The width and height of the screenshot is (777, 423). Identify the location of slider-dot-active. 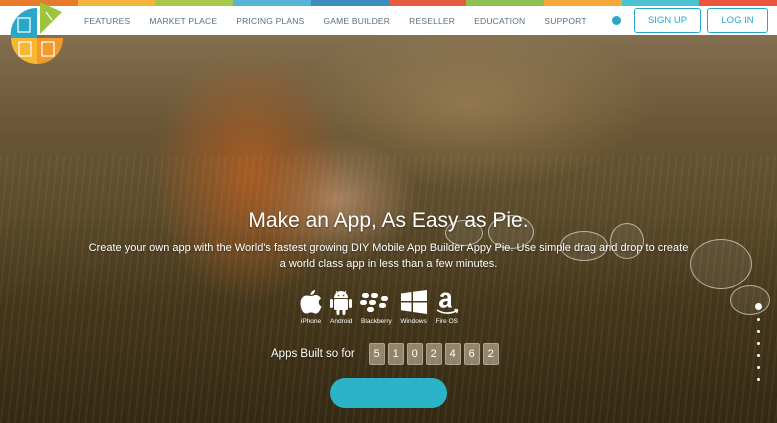
(758, 306).